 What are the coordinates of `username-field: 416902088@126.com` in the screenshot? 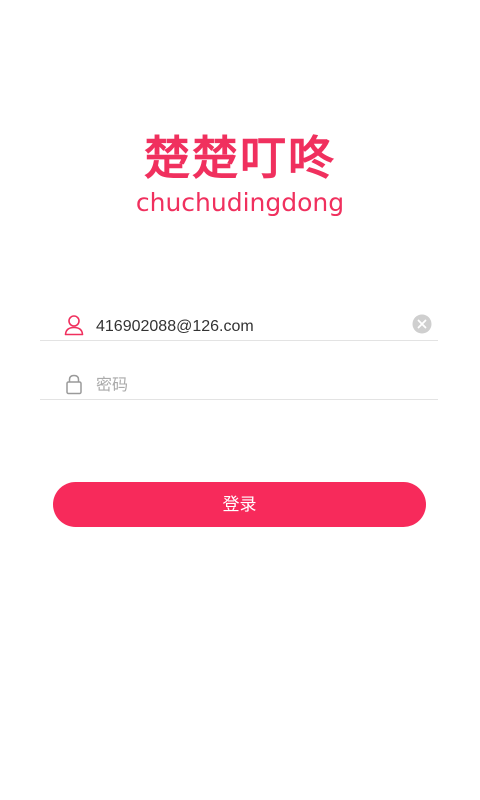 It's located at (239, 318).